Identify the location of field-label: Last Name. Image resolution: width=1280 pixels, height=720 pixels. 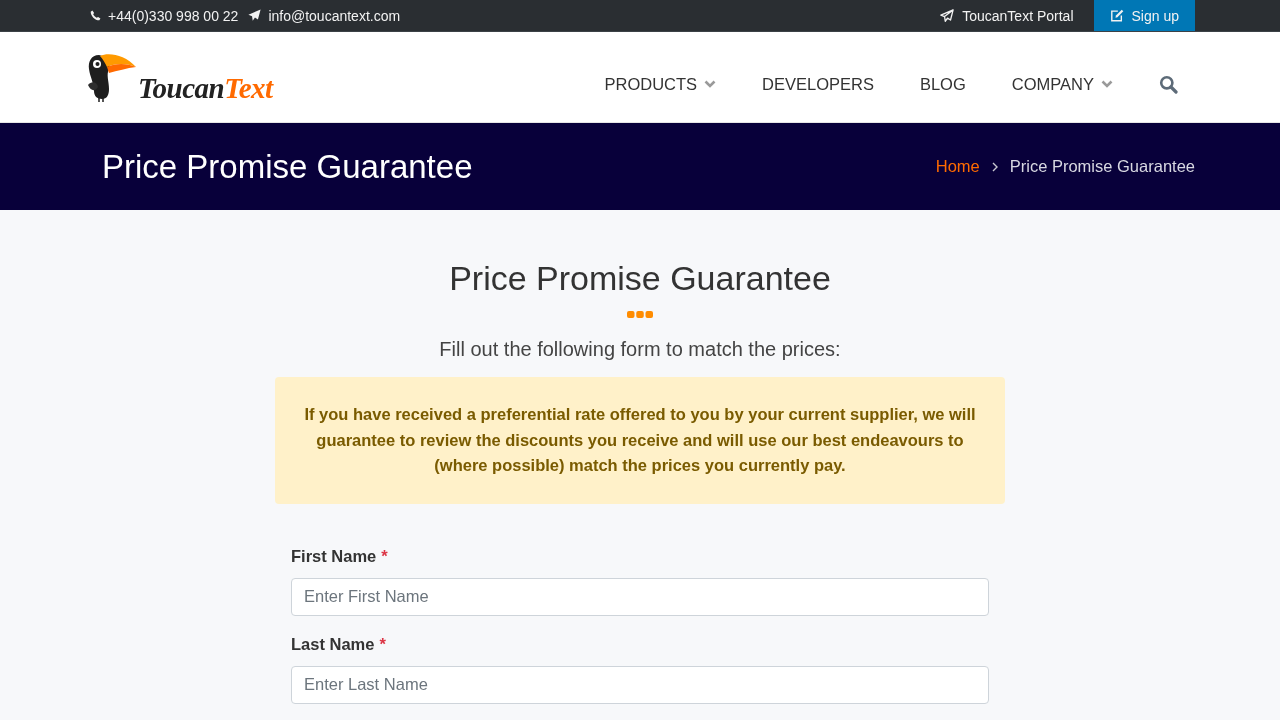
(333, 644).